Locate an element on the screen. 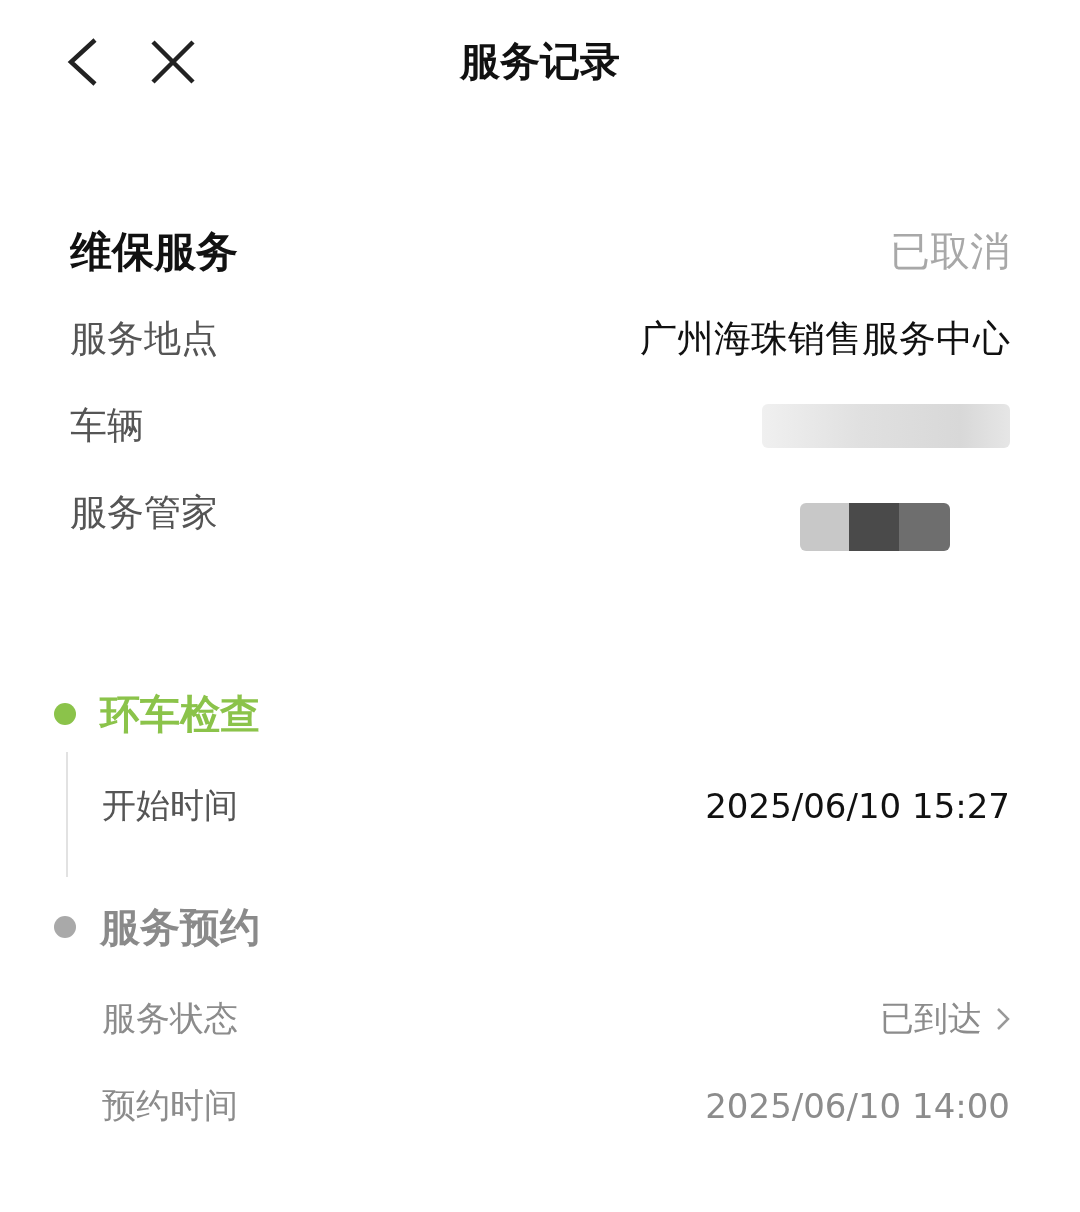 The width and height of the screenshot is (1080, 1212). row-label: 服务地点 is located at coordinates (144, 338).